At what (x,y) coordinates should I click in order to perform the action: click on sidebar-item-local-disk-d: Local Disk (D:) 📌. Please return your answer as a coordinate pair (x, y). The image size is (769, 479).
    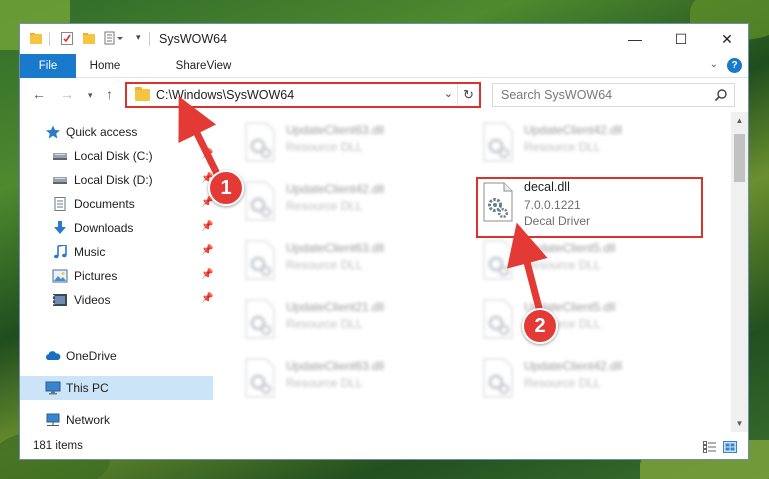
    Looking at the image, I should click on (116, 180).